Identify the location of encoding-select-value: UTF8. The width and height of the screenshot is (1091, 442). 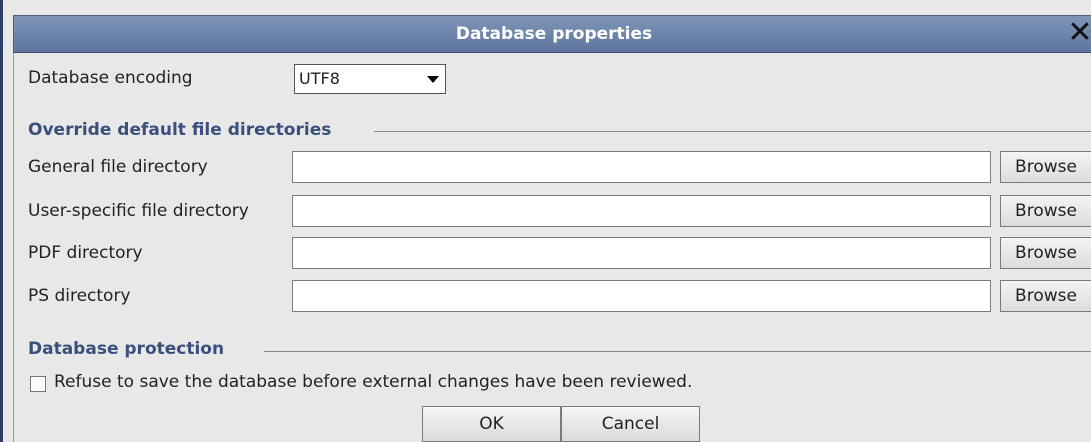
(319, 78).